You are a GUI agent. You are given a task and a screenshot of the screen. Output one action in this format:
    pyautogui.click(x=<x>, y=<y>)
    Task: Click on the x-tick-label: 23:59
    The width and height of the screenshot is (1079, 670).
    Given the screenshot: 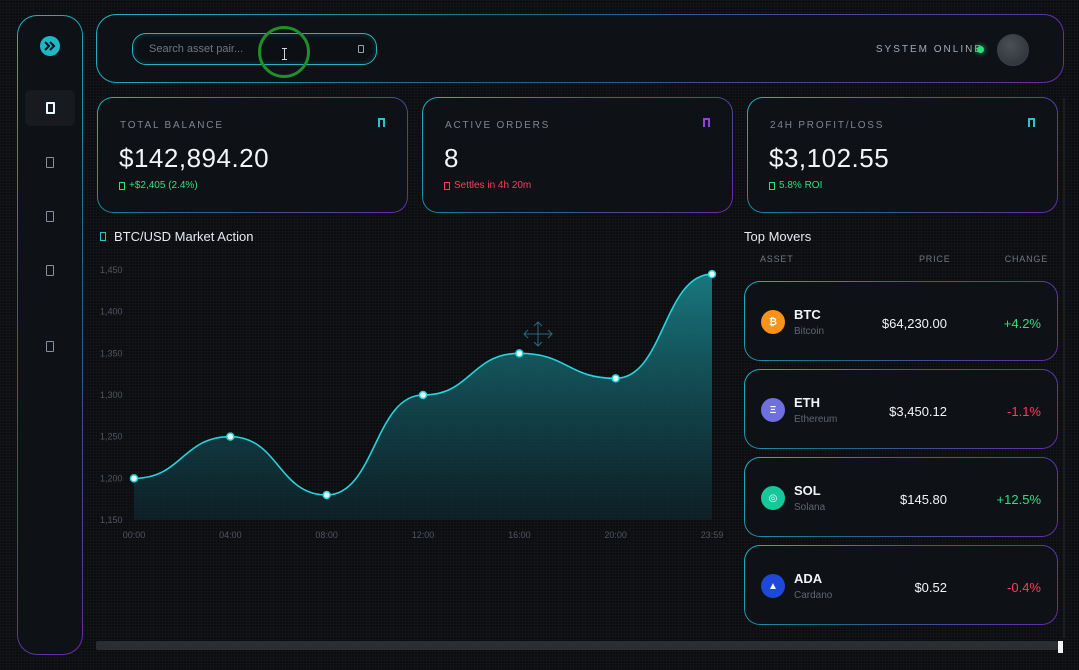 What is the action you would take?
    pyautogui.click(x=712, y=535)
    